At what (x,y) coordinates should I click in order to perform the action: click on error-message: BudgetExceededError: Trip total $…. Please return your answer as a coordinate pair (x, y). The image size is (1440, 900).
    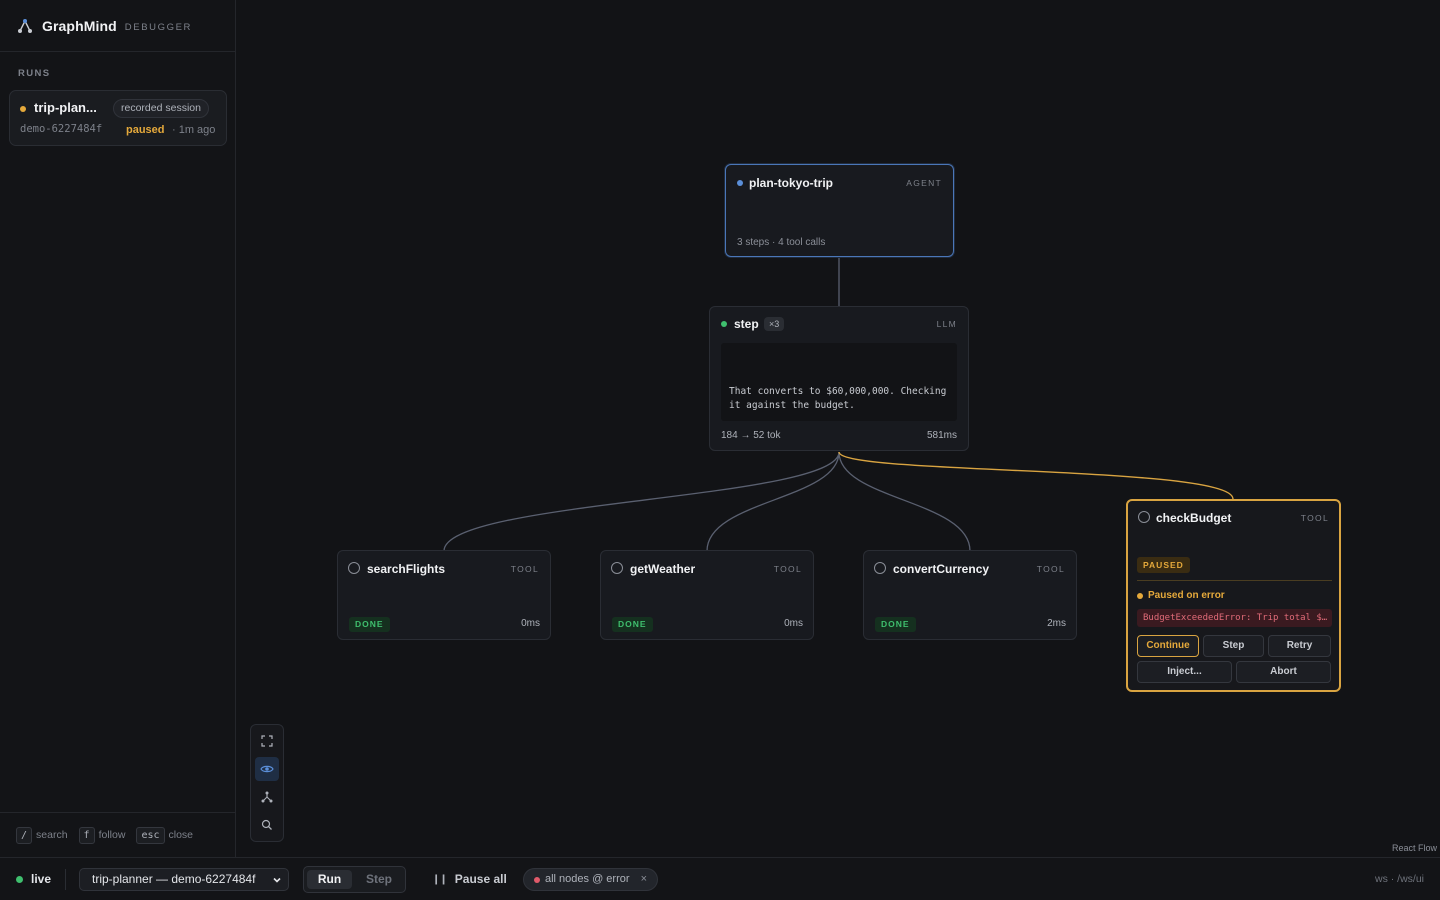
    Looking at the image, I should click on (1234, 618).